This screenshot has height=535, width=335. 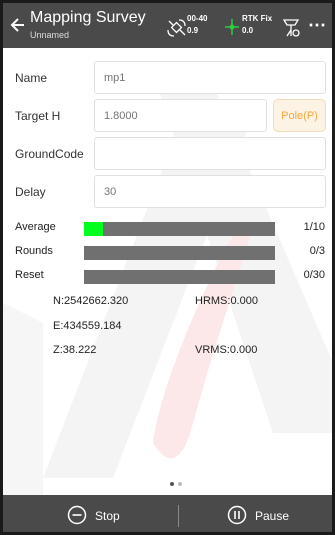 I want to click on pause-button: Pause, so click(x=268, y=513).